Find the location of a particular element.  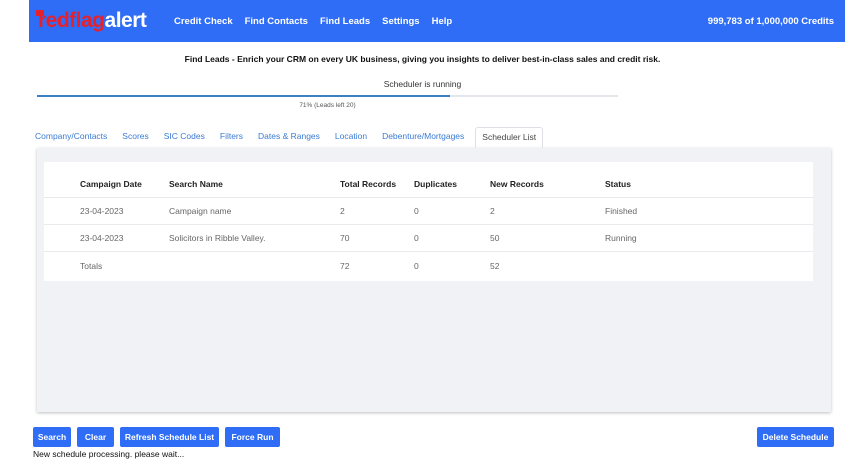

nav-find-leads: Find Leads is located at coordinates (345, 21).